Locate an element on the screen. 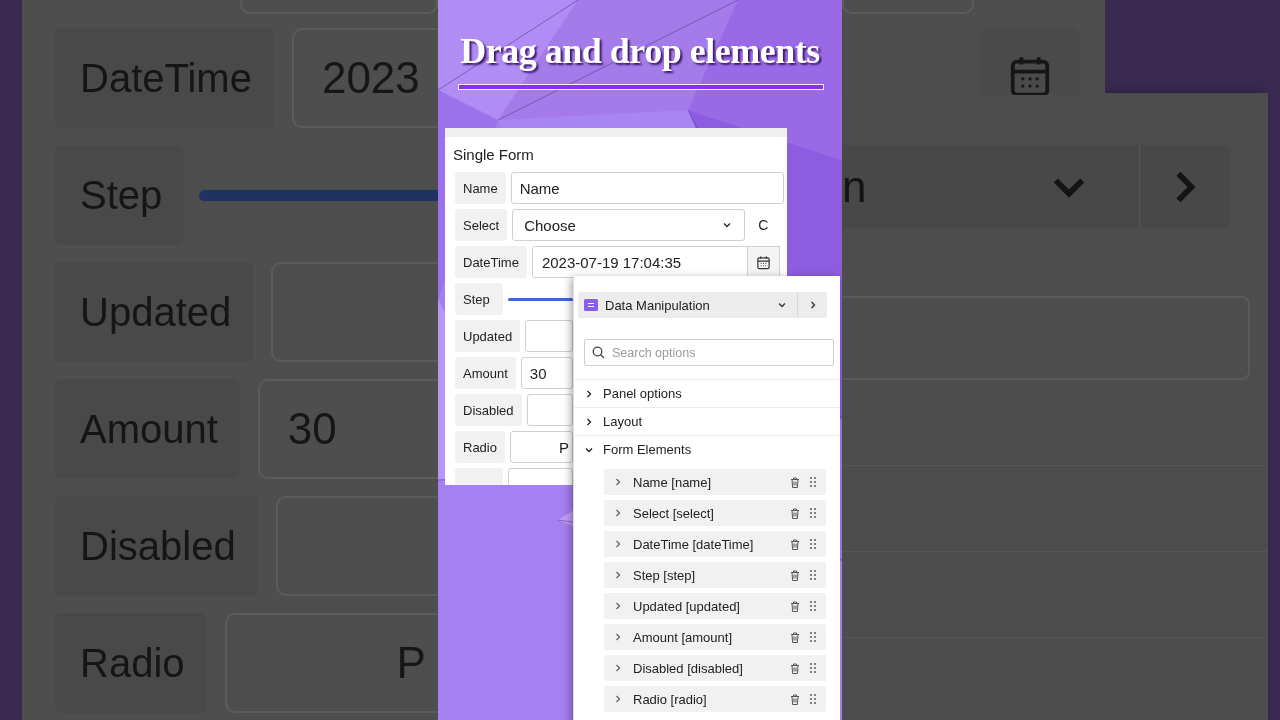 The width and height of the screenshot is (1280, 720). form-element-item: DateTime [dateTime] is located at coordinates (715, 544).